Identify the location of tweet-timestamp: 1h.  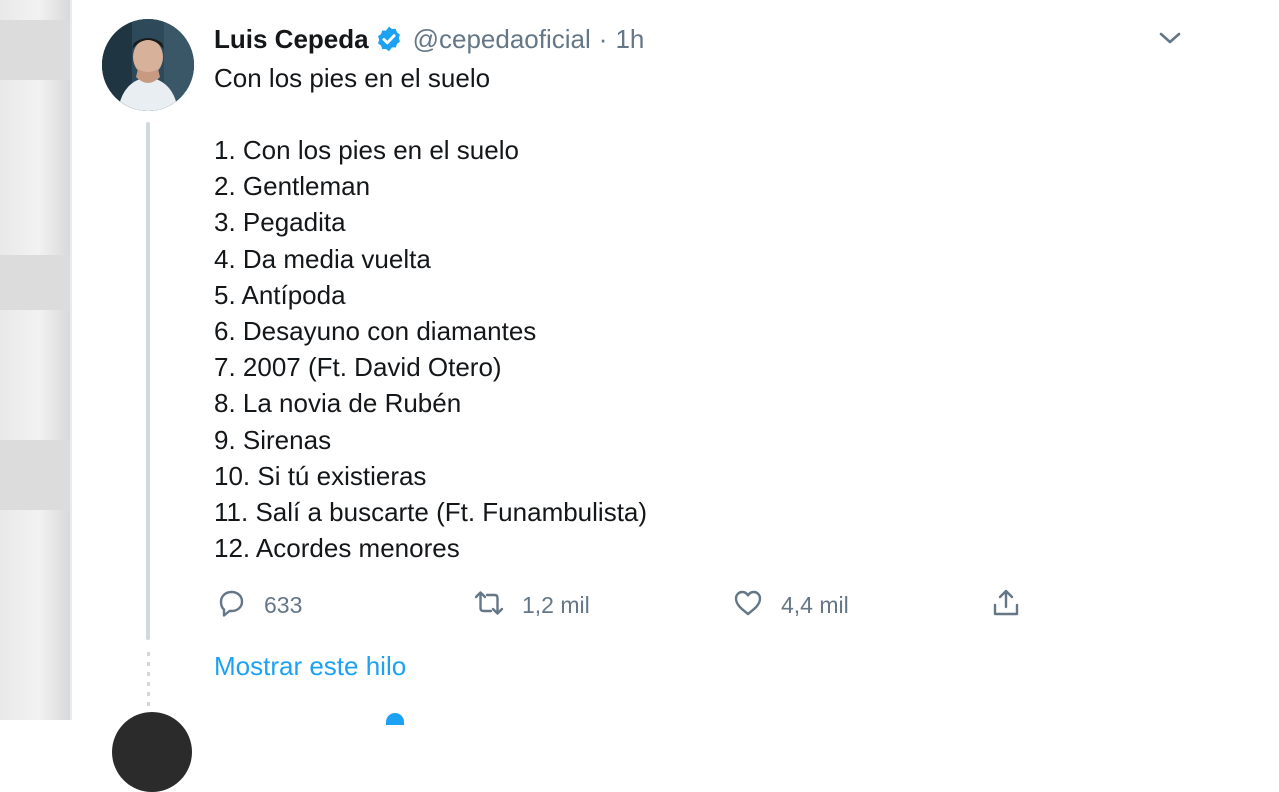
(629, 39).